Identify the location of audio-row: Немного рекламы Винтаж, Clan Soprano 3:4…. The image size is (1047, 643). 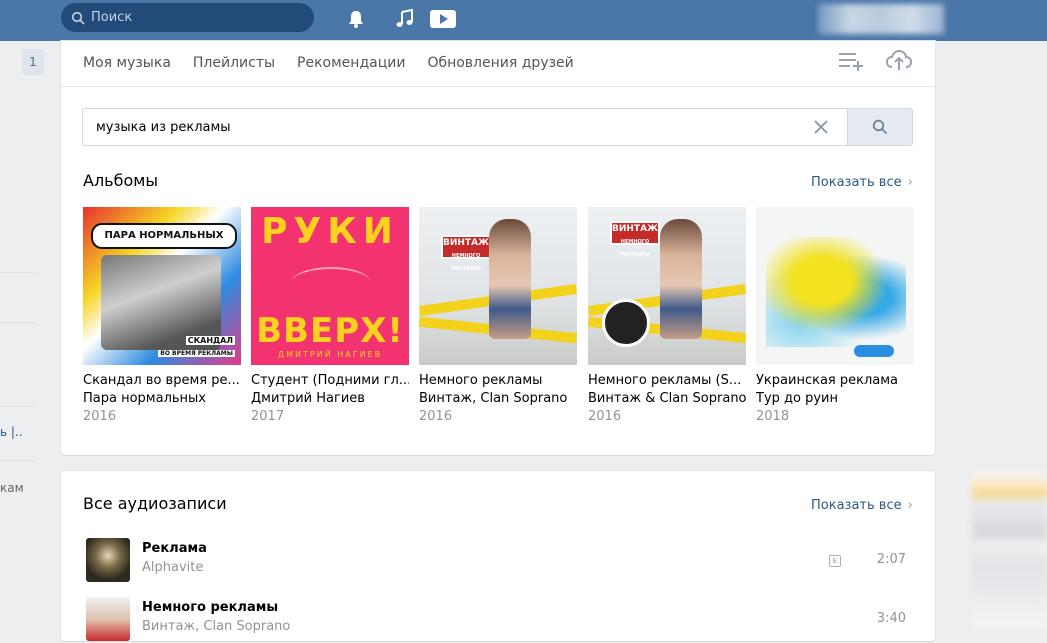
(501, 620).